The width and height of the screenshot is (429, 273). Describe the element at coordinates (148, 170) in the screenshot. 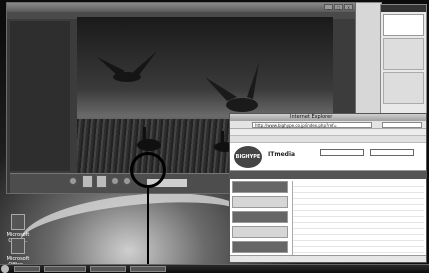

I see `callout-circle` at that location.